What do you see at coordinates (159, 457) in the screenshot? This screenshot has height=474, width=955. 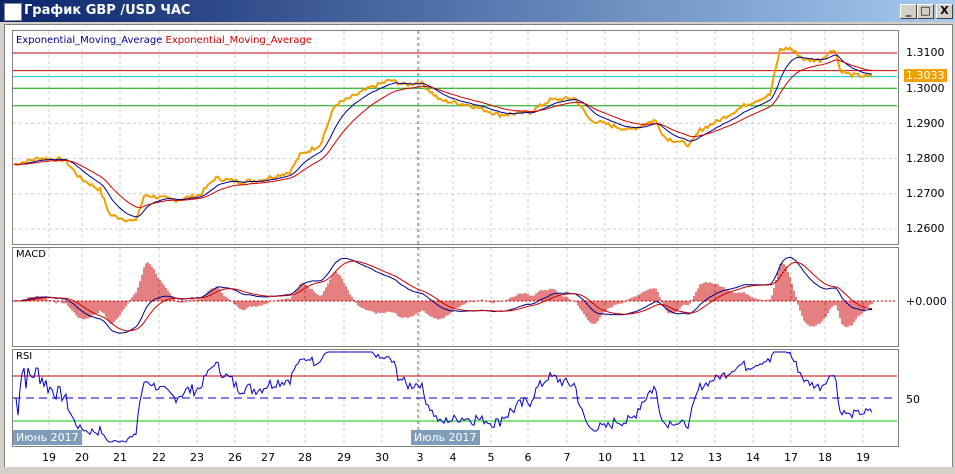 I see `date-tick: 22` at bounding box center [159, 457].